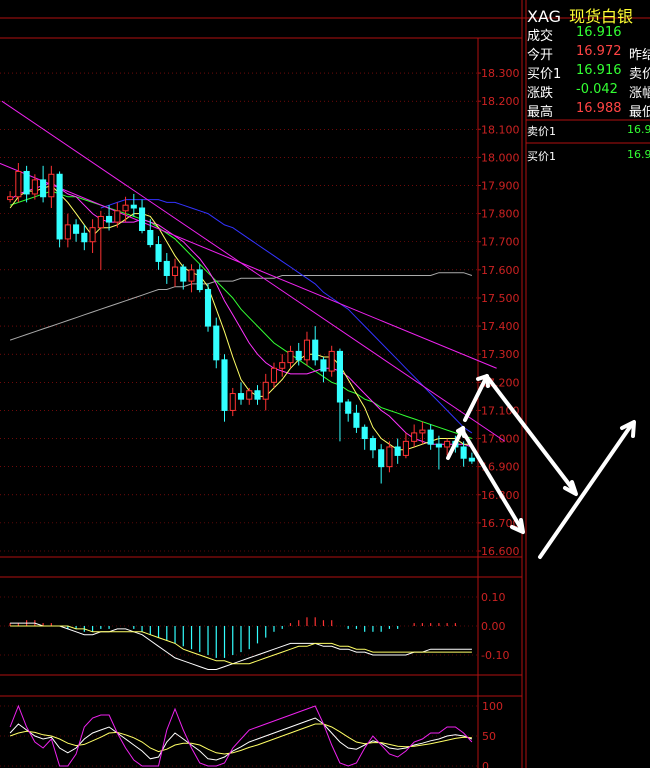 The image size is (650, 768). Describe the element at coordinates (540, 93) in the screenshot. I see `quote-label: 涨跌` at that location.